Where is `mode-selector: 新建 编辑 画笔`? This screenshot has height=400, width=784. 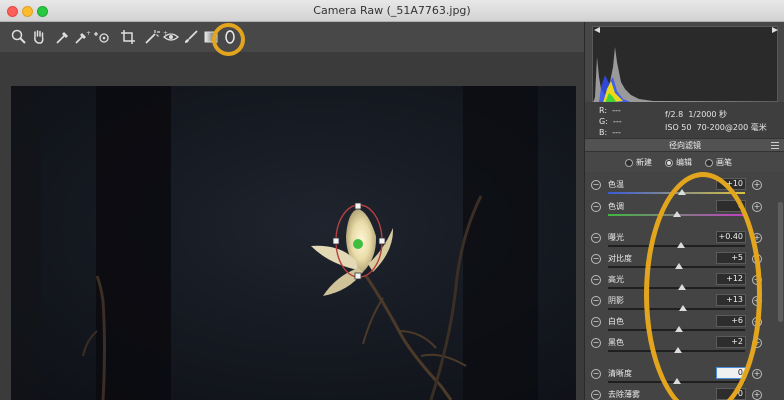 mode-selector: 新建 编辑 画笔 is located at coordinates (684, 162).